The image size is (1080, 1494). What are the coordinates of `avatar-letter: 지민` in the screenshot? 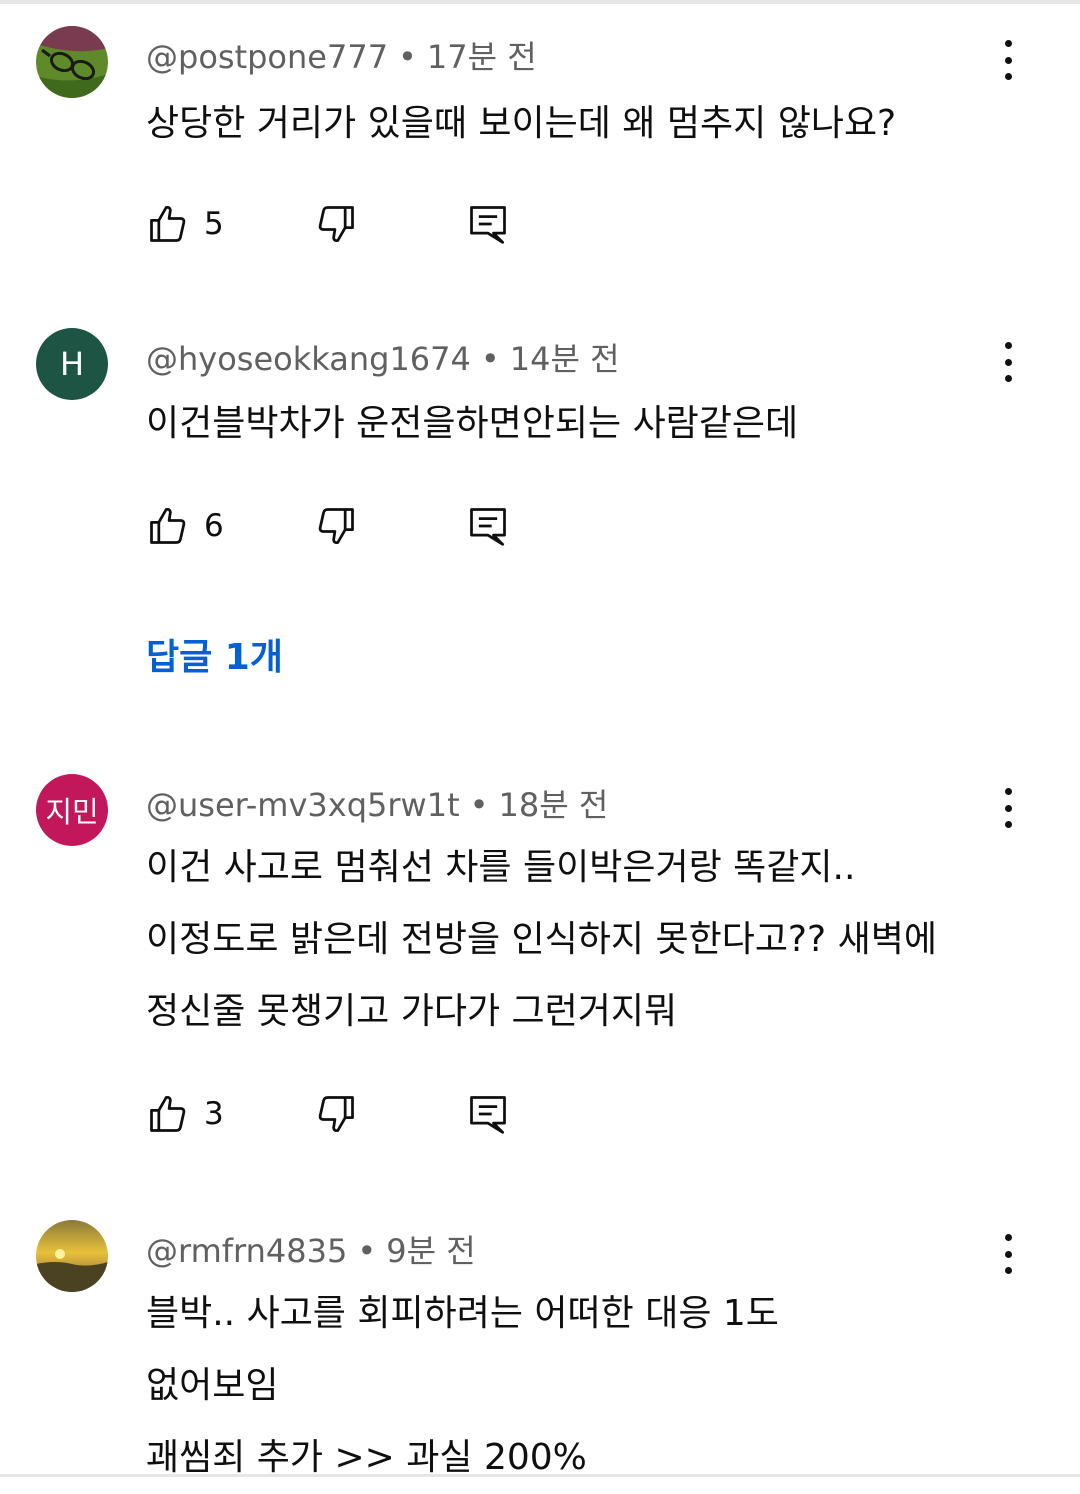 It's located at (72, 812).